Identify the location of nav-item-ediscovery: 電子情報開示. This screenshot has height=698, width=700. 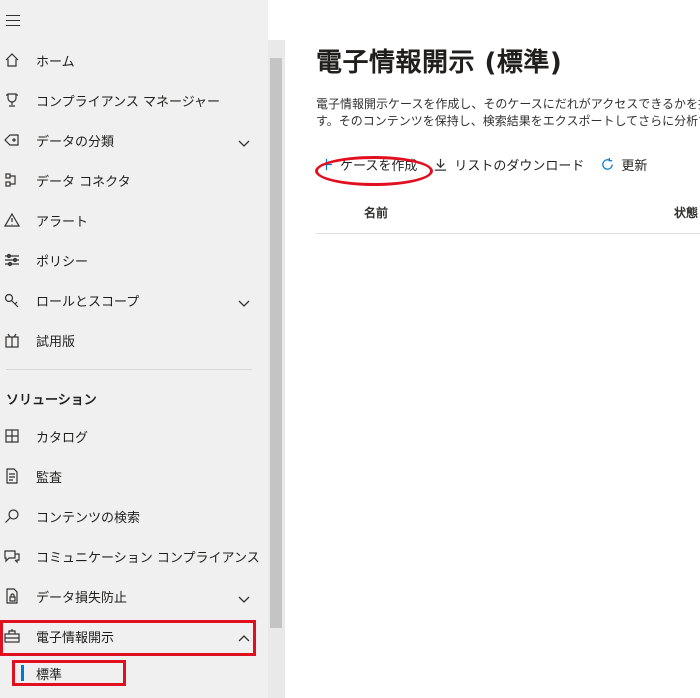
(131, 636).